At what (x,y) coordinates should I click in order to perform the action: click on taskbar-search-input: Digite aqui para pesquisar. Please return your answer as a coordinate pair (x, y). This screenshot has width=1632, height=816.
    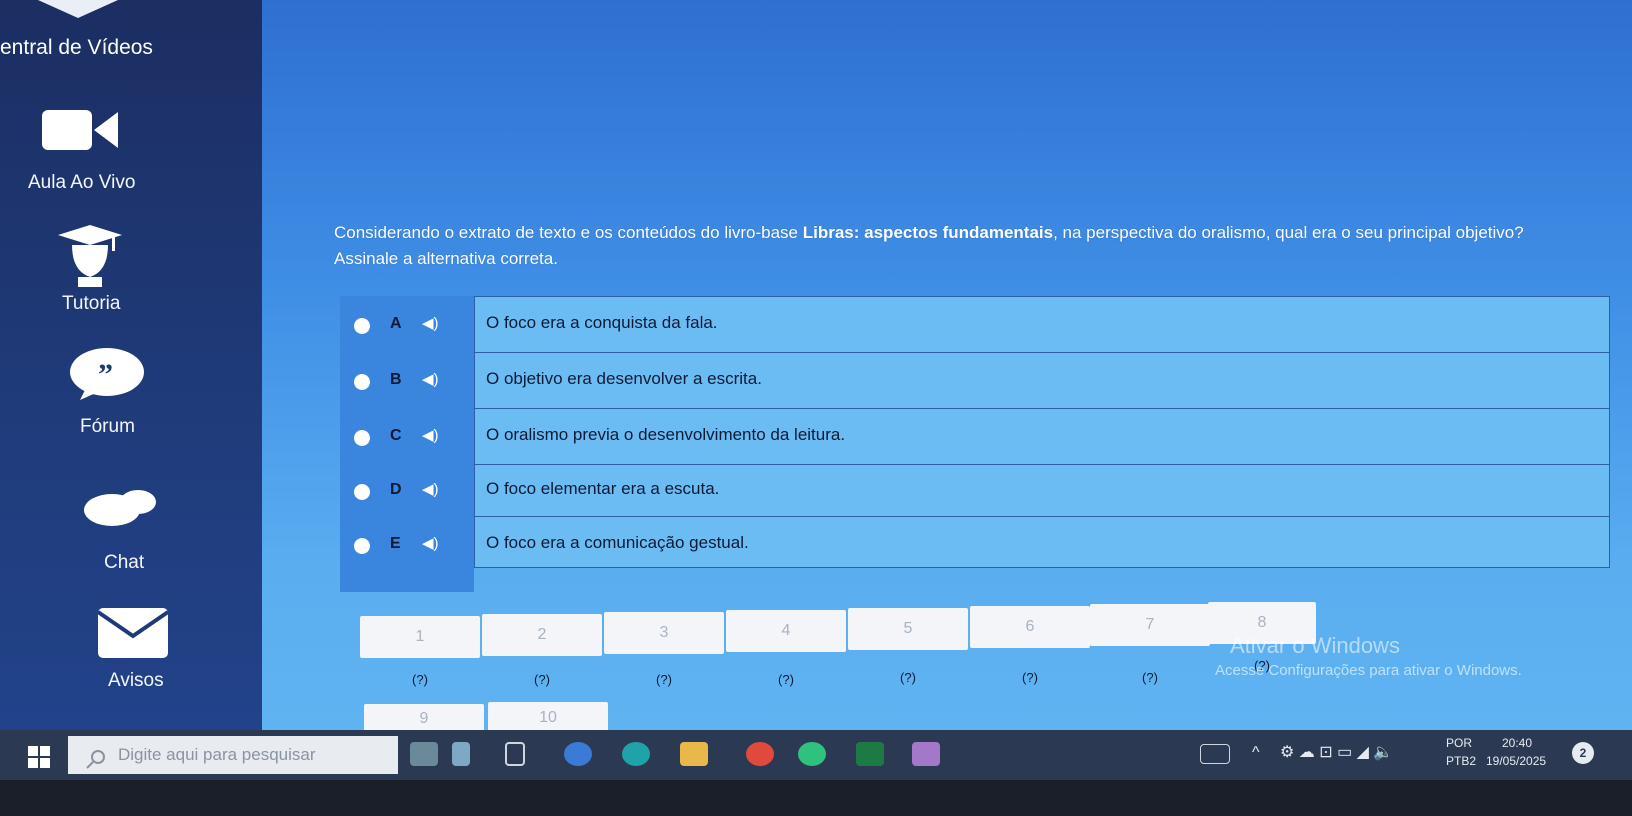
    Looking at the image, I should click on (233, 755).